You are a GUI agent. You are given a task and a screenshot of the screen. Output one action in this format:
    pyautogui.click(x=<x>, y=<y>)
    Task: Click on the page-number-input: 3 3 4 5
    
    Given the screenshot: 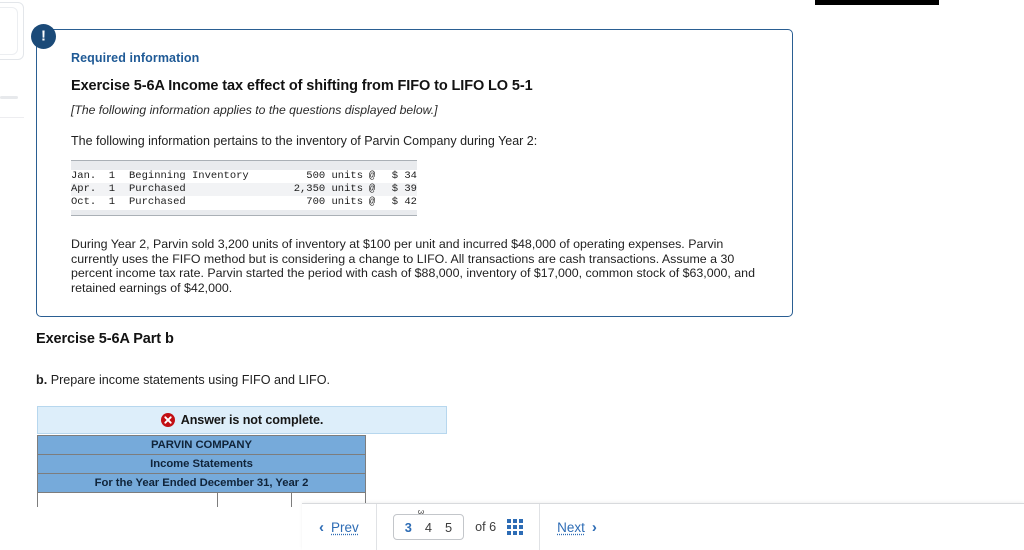 What is the action you would take?
    pyautogui.click(x=428, y=525)
    